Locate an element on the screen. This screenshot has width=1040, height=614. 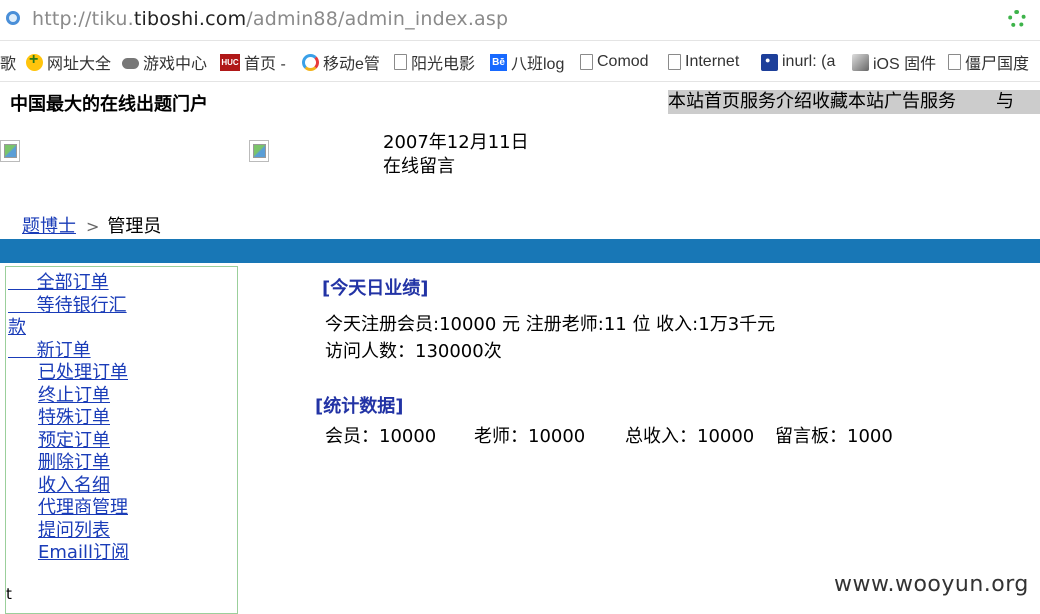
breadcrumb: 题博士 > 管理员 is located at coordinates (91, 225).